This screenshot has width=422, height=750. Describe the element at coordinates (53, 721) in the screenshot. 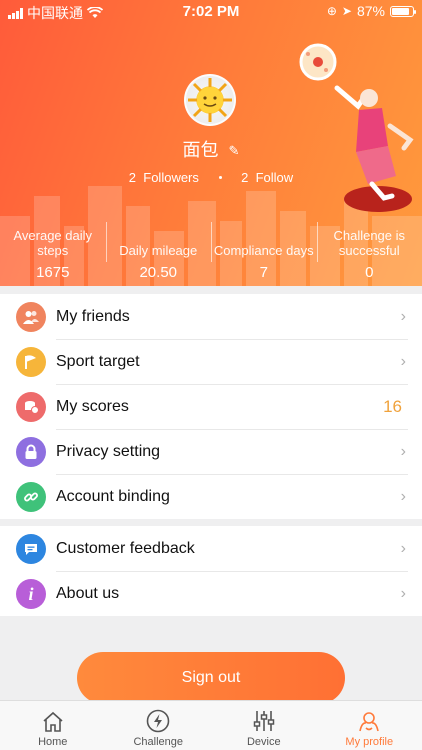

I see `home-icon` at that location.